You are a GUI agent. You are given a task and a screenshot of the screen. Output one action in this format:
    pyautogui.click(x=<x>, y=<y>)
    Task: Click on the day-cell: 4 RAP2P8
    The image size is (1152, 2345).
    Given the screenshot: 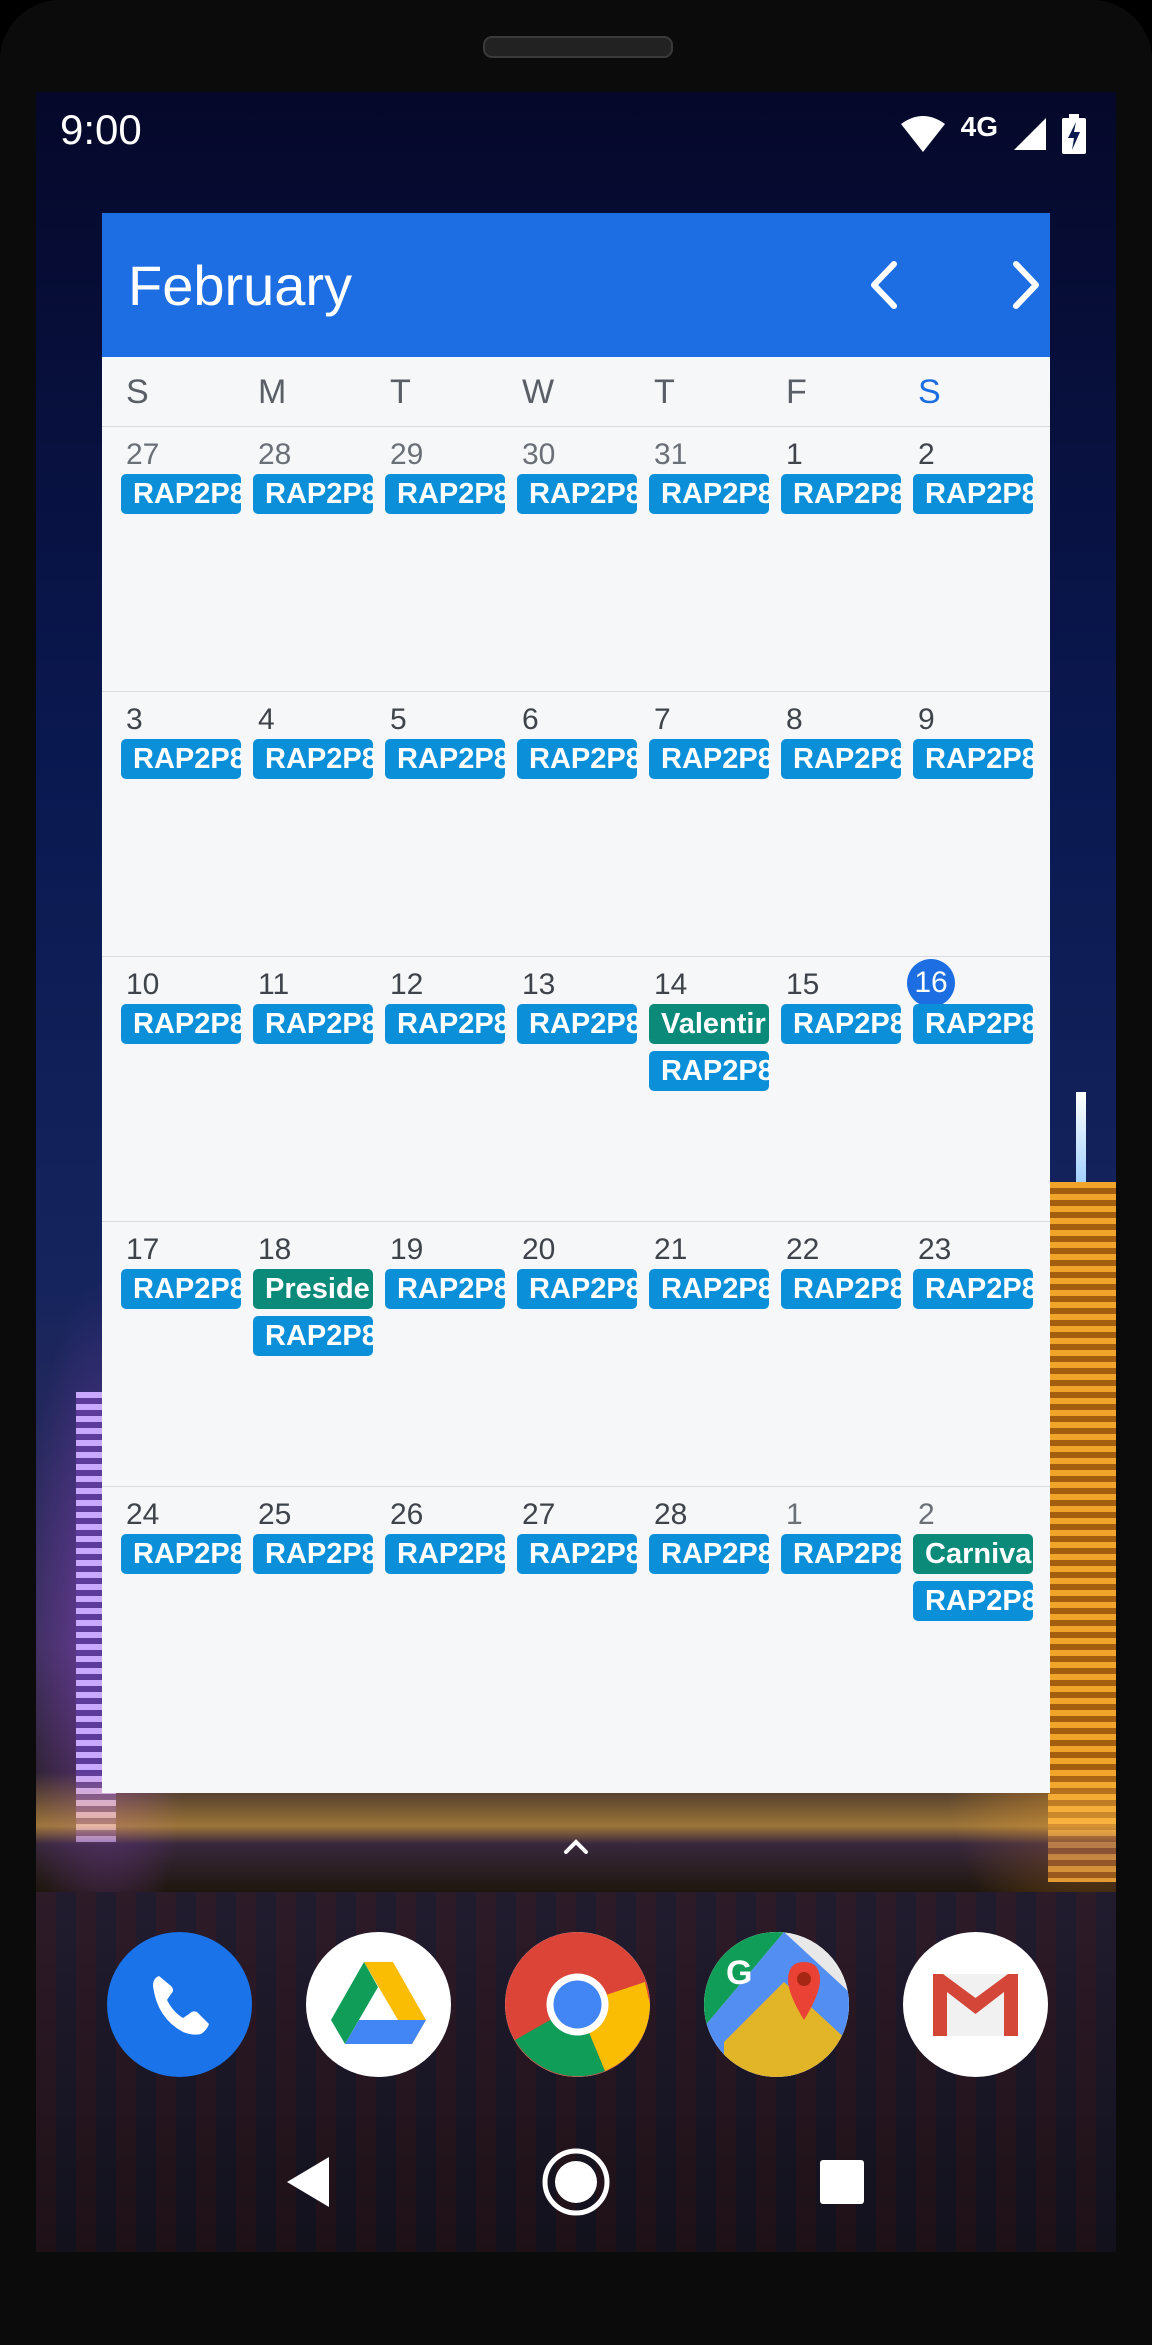 What is the action you would take?
    pyautogui.click(x=303, y=824)
    